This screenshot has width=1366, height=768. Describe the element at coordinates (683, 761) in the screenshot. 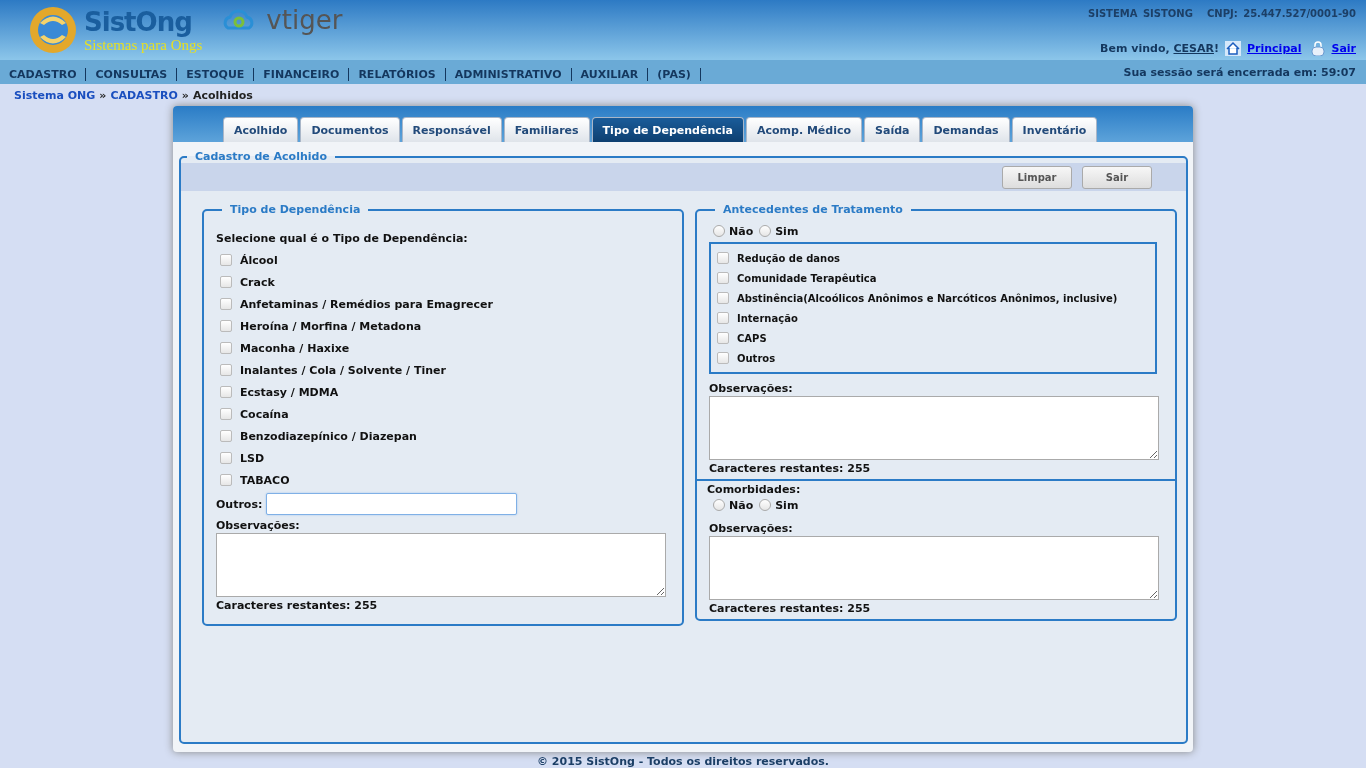

I see `footer-text: © 2015 SistOng - Todos os direitos reservados.` at that location.